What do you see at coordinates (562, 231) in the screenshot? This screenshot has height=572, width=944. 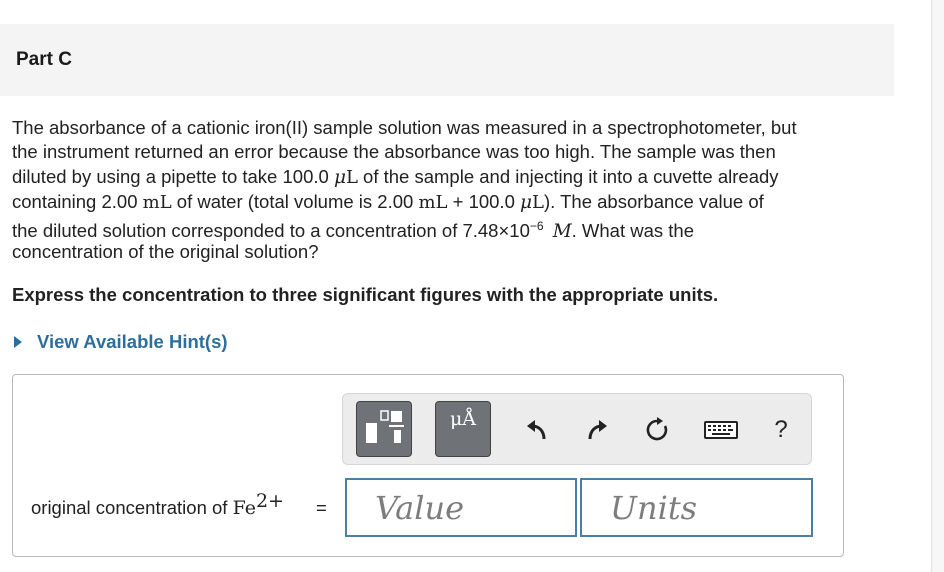 I see `math-molar: M` at bounding box center [562, 231].